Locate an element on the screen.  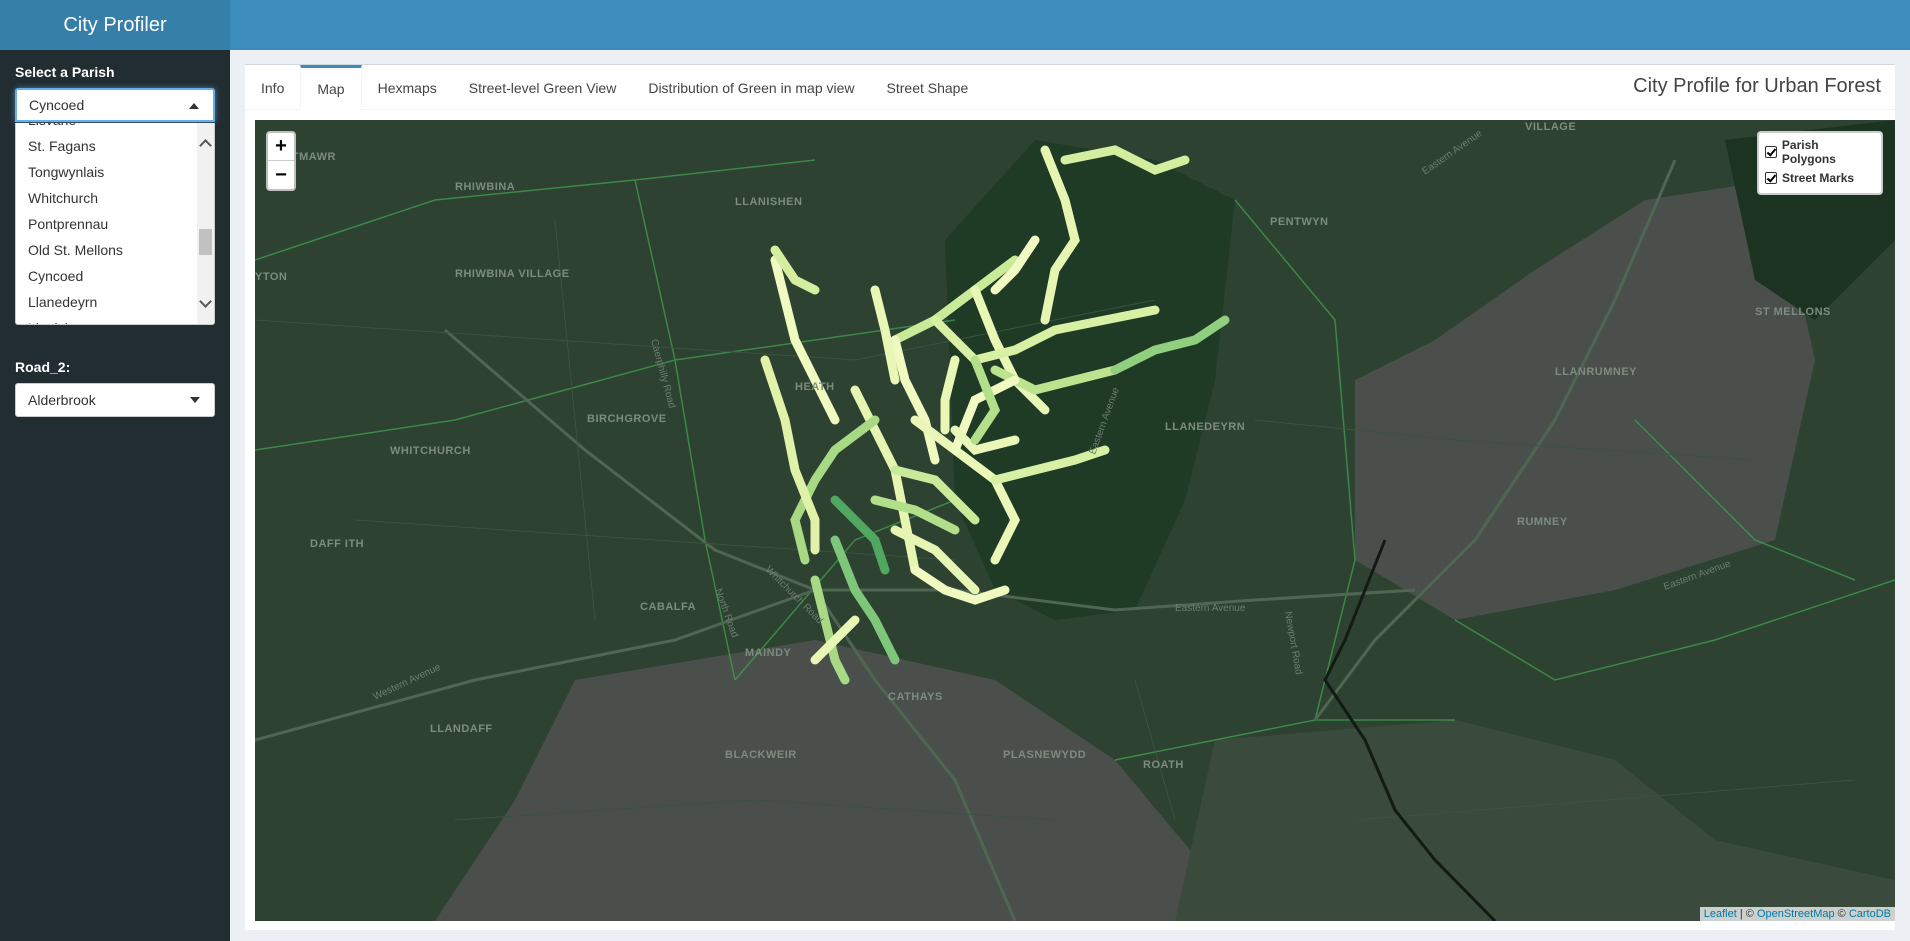
place-label: CABALFA is located at coordinates (668, 607).